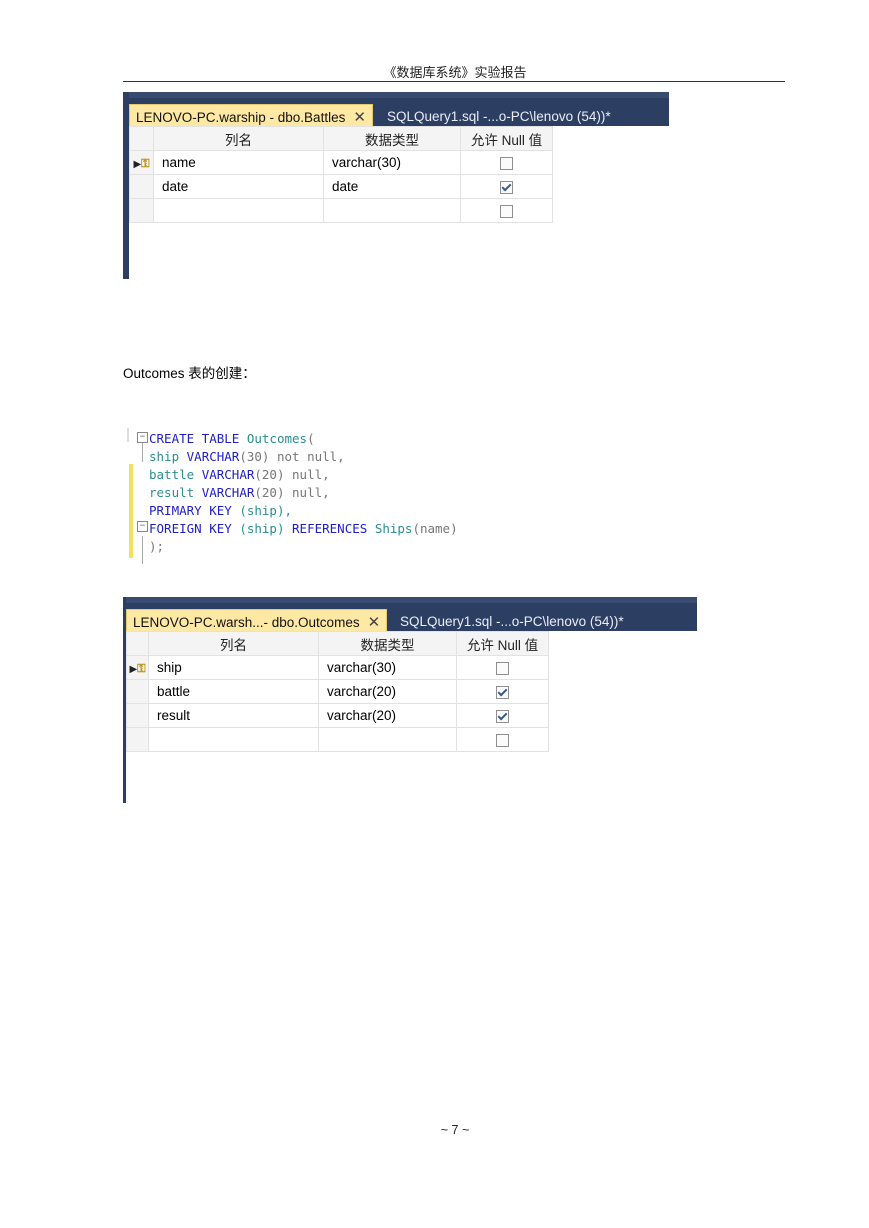 This screenshot has width=869, height=1228. What do you see at coordinates (157, 546) in the screenshot?
I see `code-line: );` at bounding box center [157, 546].